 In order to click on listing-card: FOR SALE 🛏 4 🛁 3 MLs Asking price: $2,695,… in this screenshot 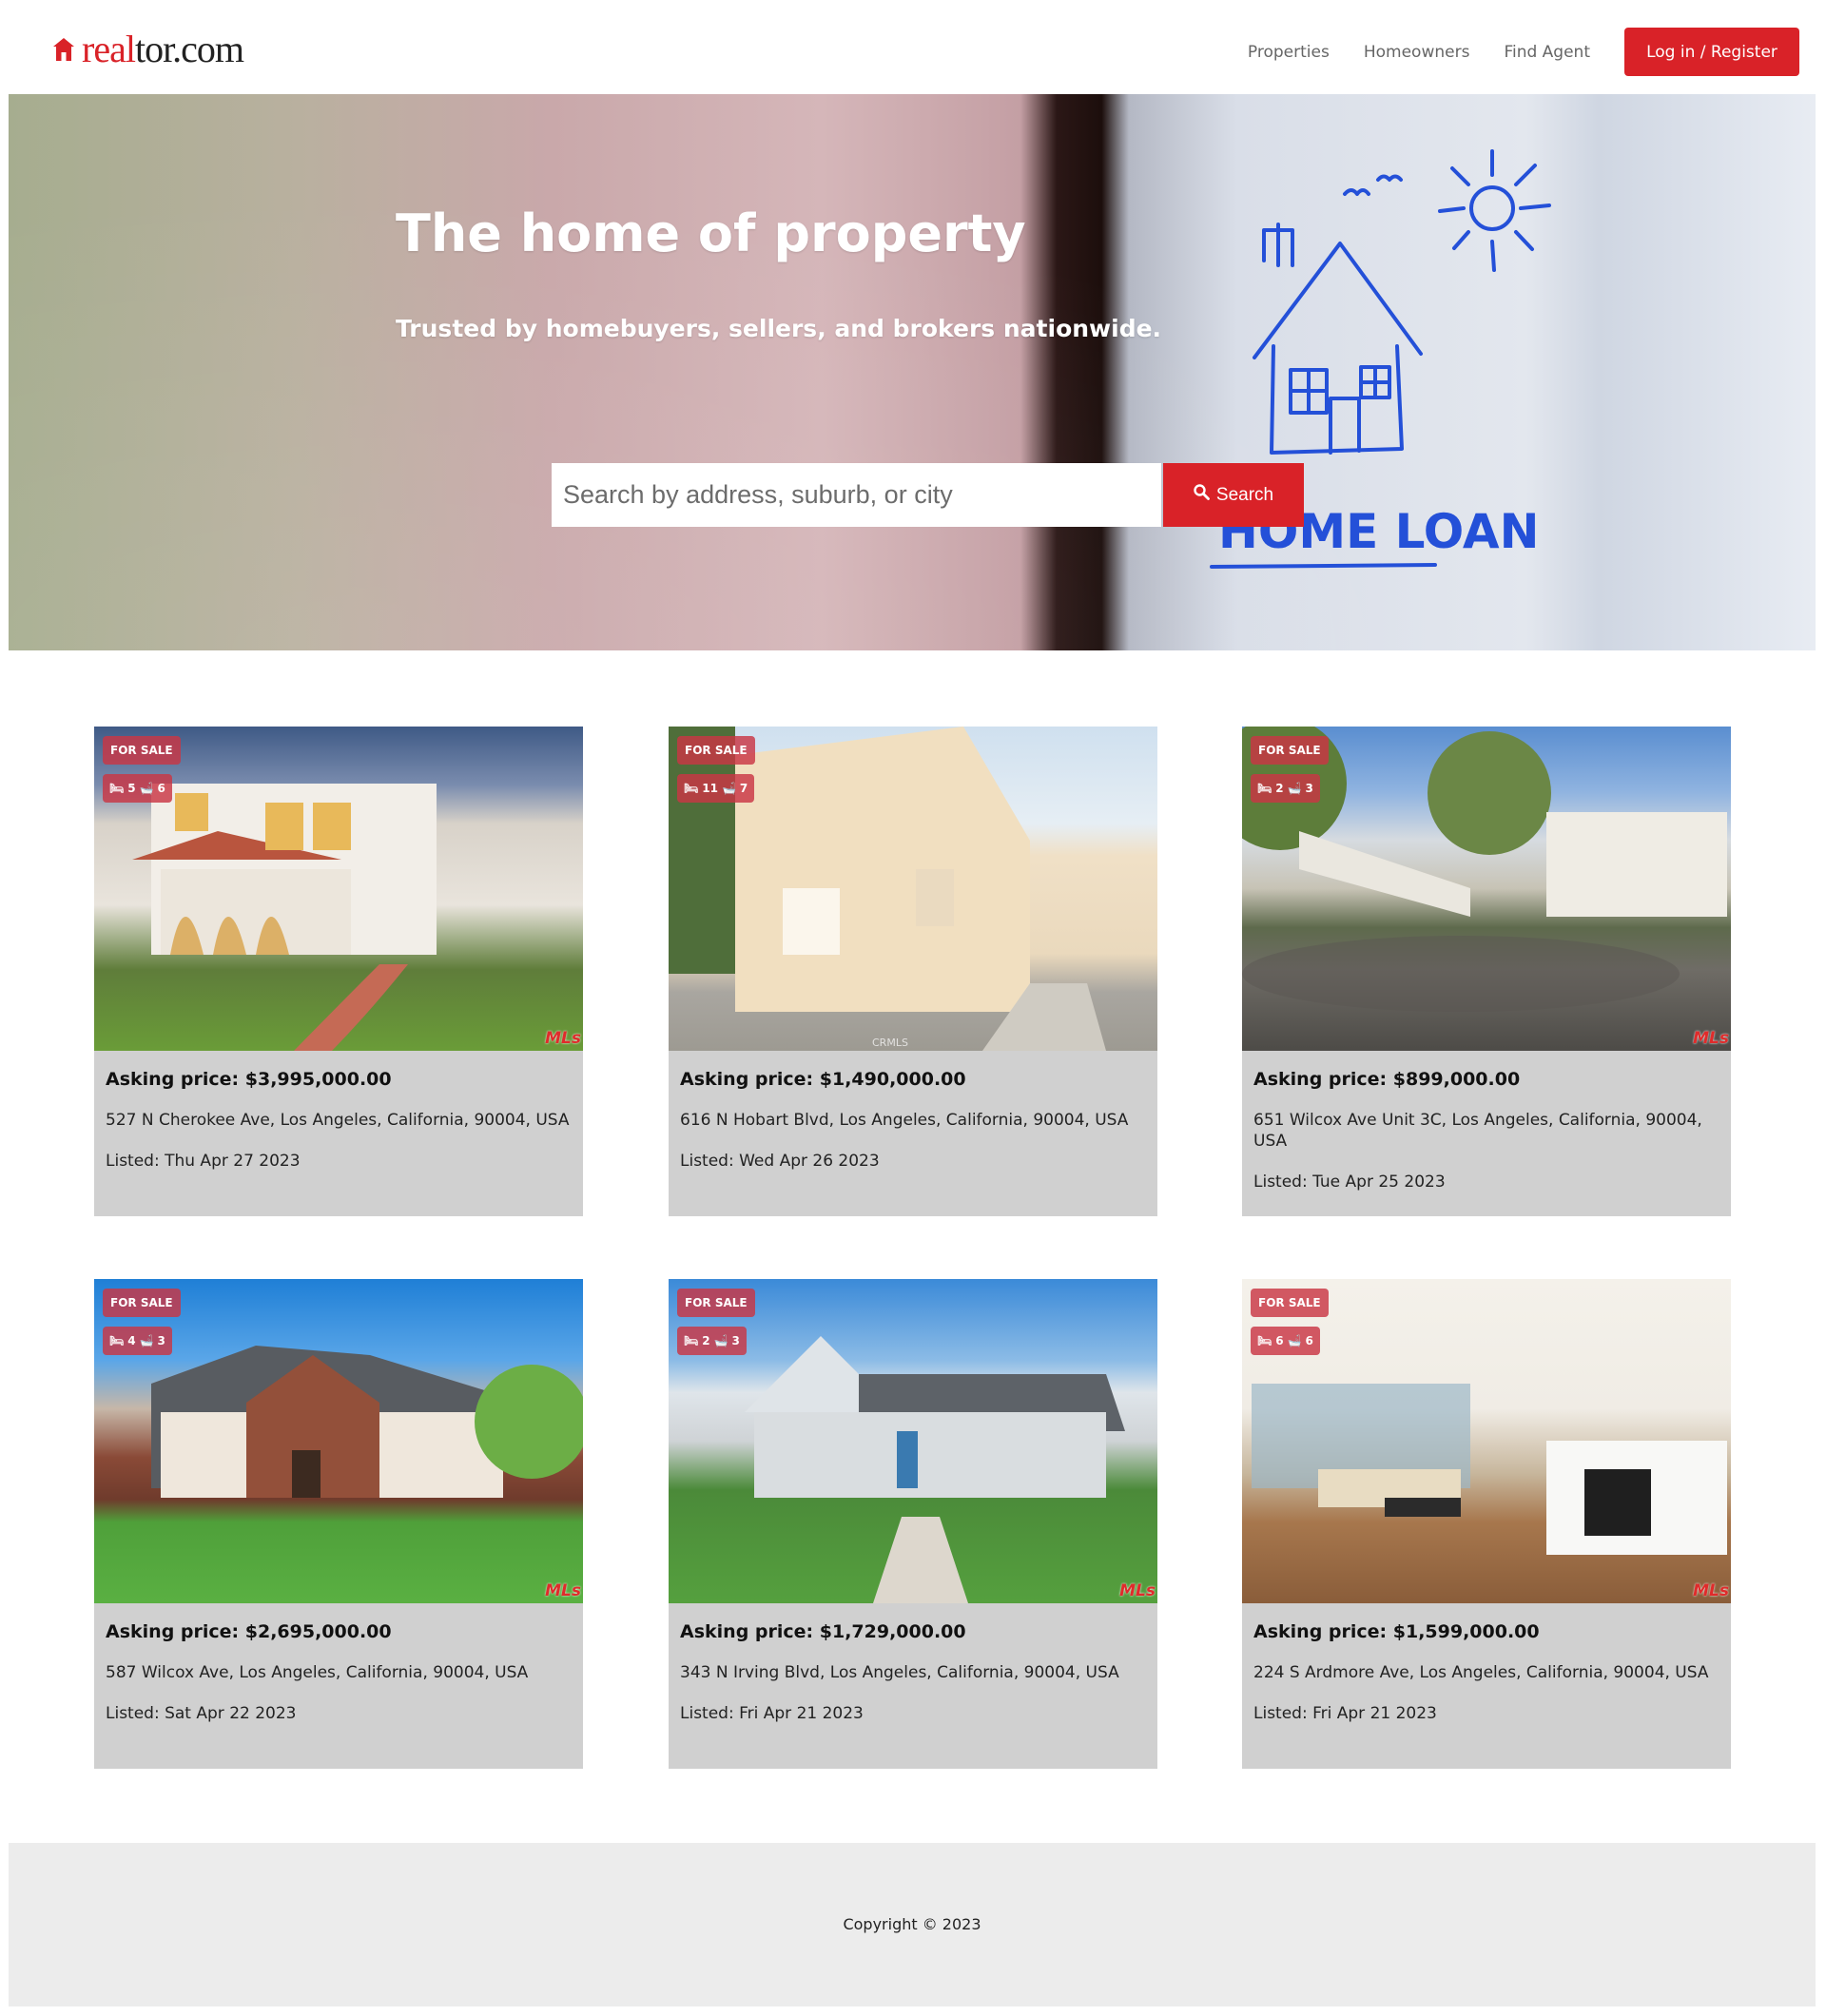, I will do `click(338, 1524)`.